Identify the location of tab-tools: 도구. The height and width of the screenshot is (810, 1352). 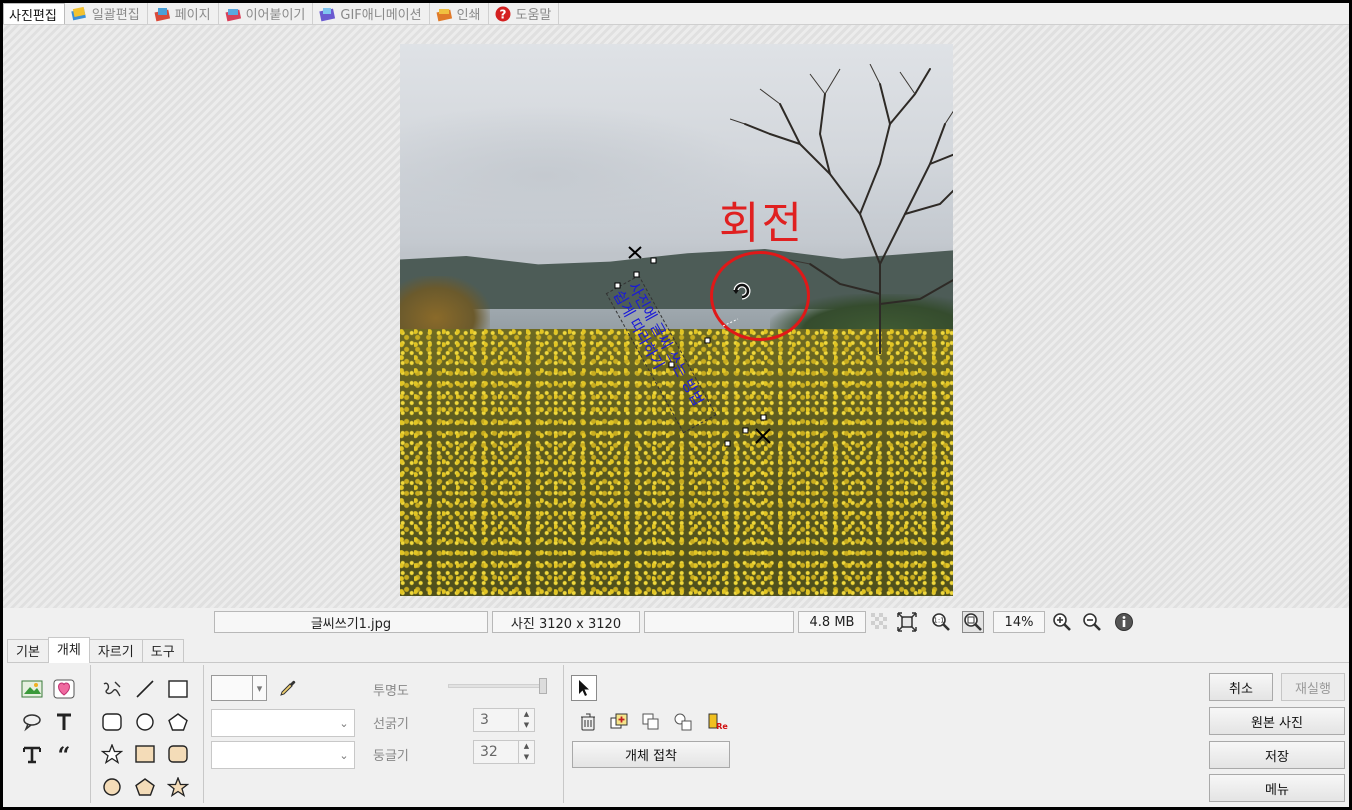
(162, 651).